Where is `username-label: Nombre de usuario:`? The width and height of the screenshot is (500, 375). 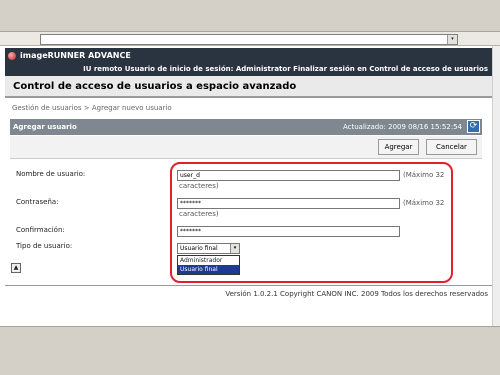 username-label: Nombre de usuario: is located at coordinates (51, 174).